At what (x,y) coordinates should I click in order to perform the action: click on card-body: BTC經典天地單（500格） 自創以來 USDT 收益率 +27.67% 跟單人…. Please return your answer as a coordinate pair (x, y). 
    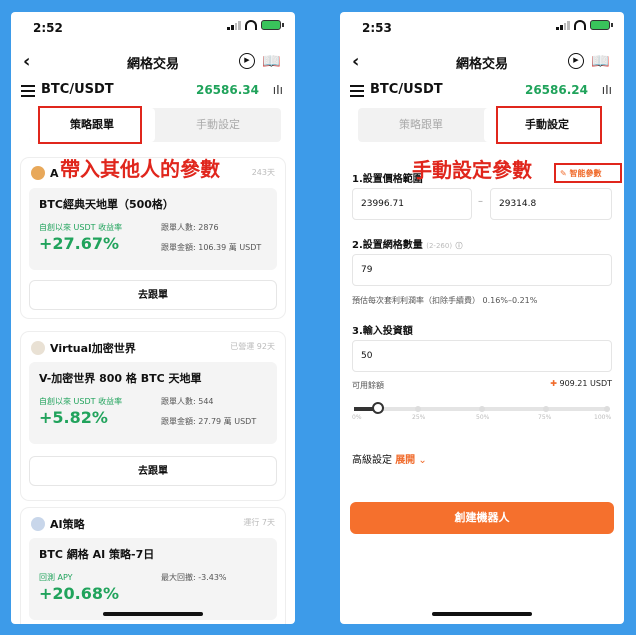
    Looking at the image, I should click on (153, 229).